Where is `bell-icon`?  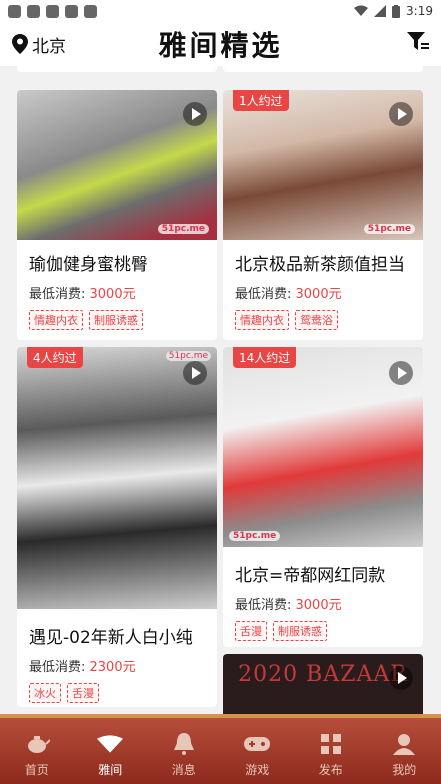
bell-icon is located at coordinates (184, 744).